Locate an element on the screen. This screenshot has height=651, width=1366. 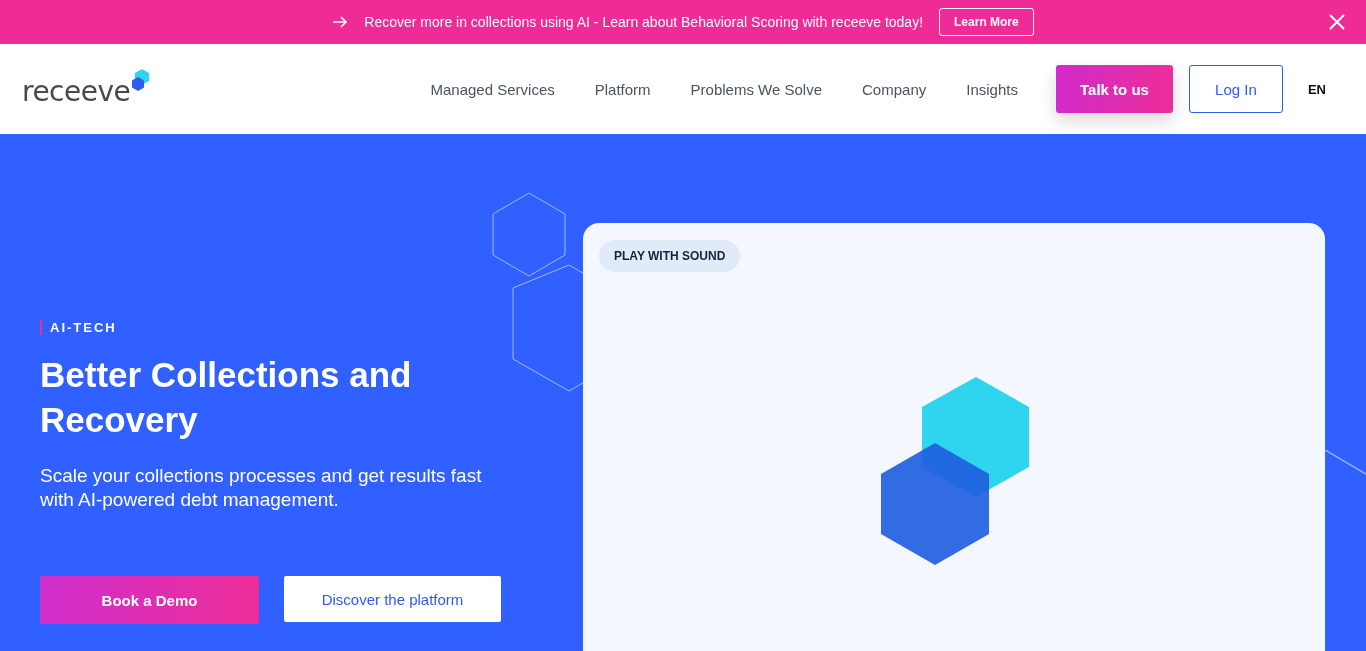
nav-link: Managed Services is located at coordinates (492, 89).